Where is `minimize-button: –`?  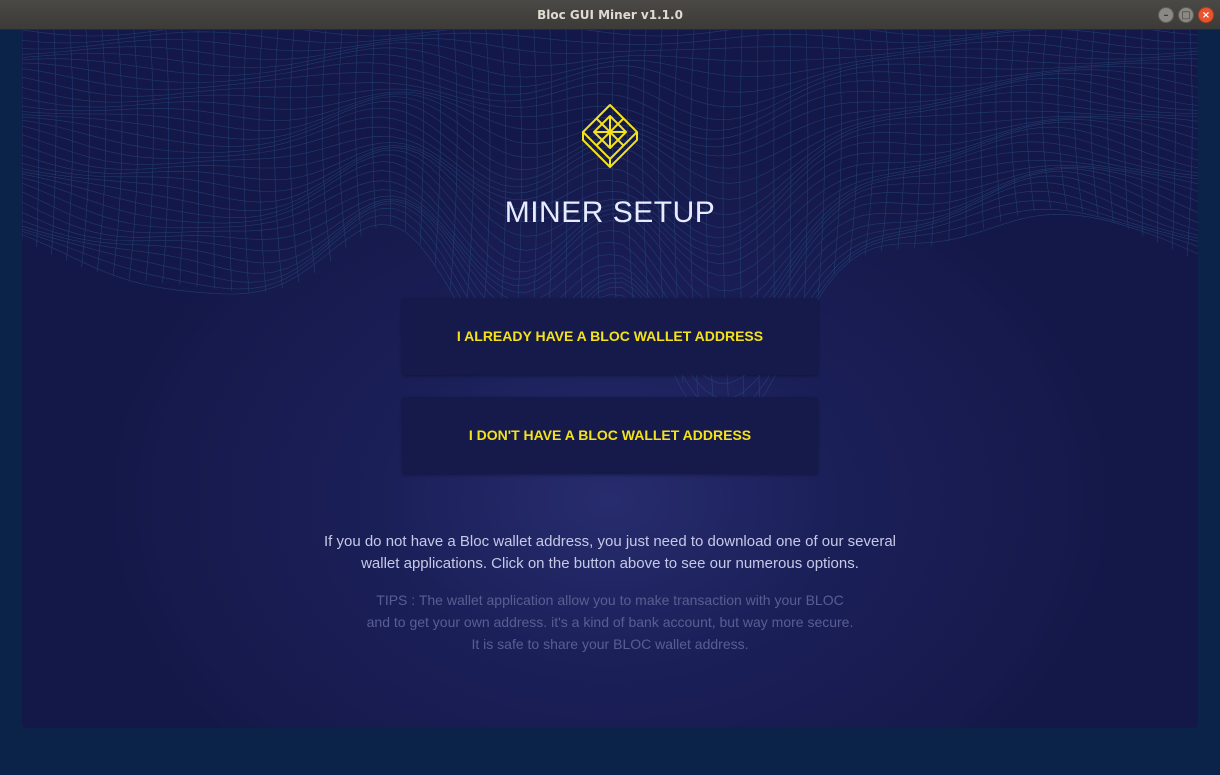
minimize-button: – is located at coordinates (1166, 15).